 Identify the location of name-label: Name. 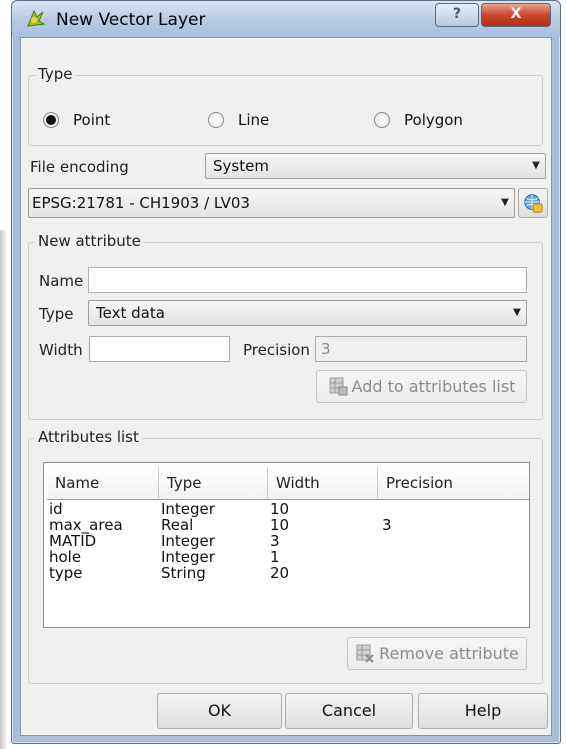
(61, 281).